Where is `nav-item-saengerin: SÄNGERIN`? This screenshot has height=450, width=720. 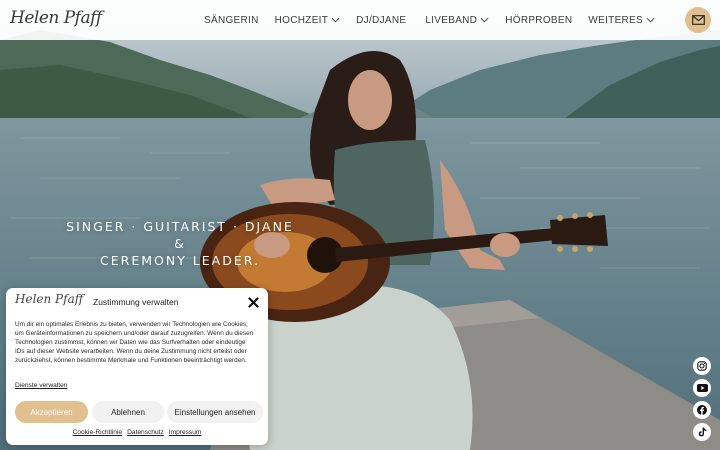 nav-item-saengerin: SÄNGERIN is located at coordinates (231, 20).